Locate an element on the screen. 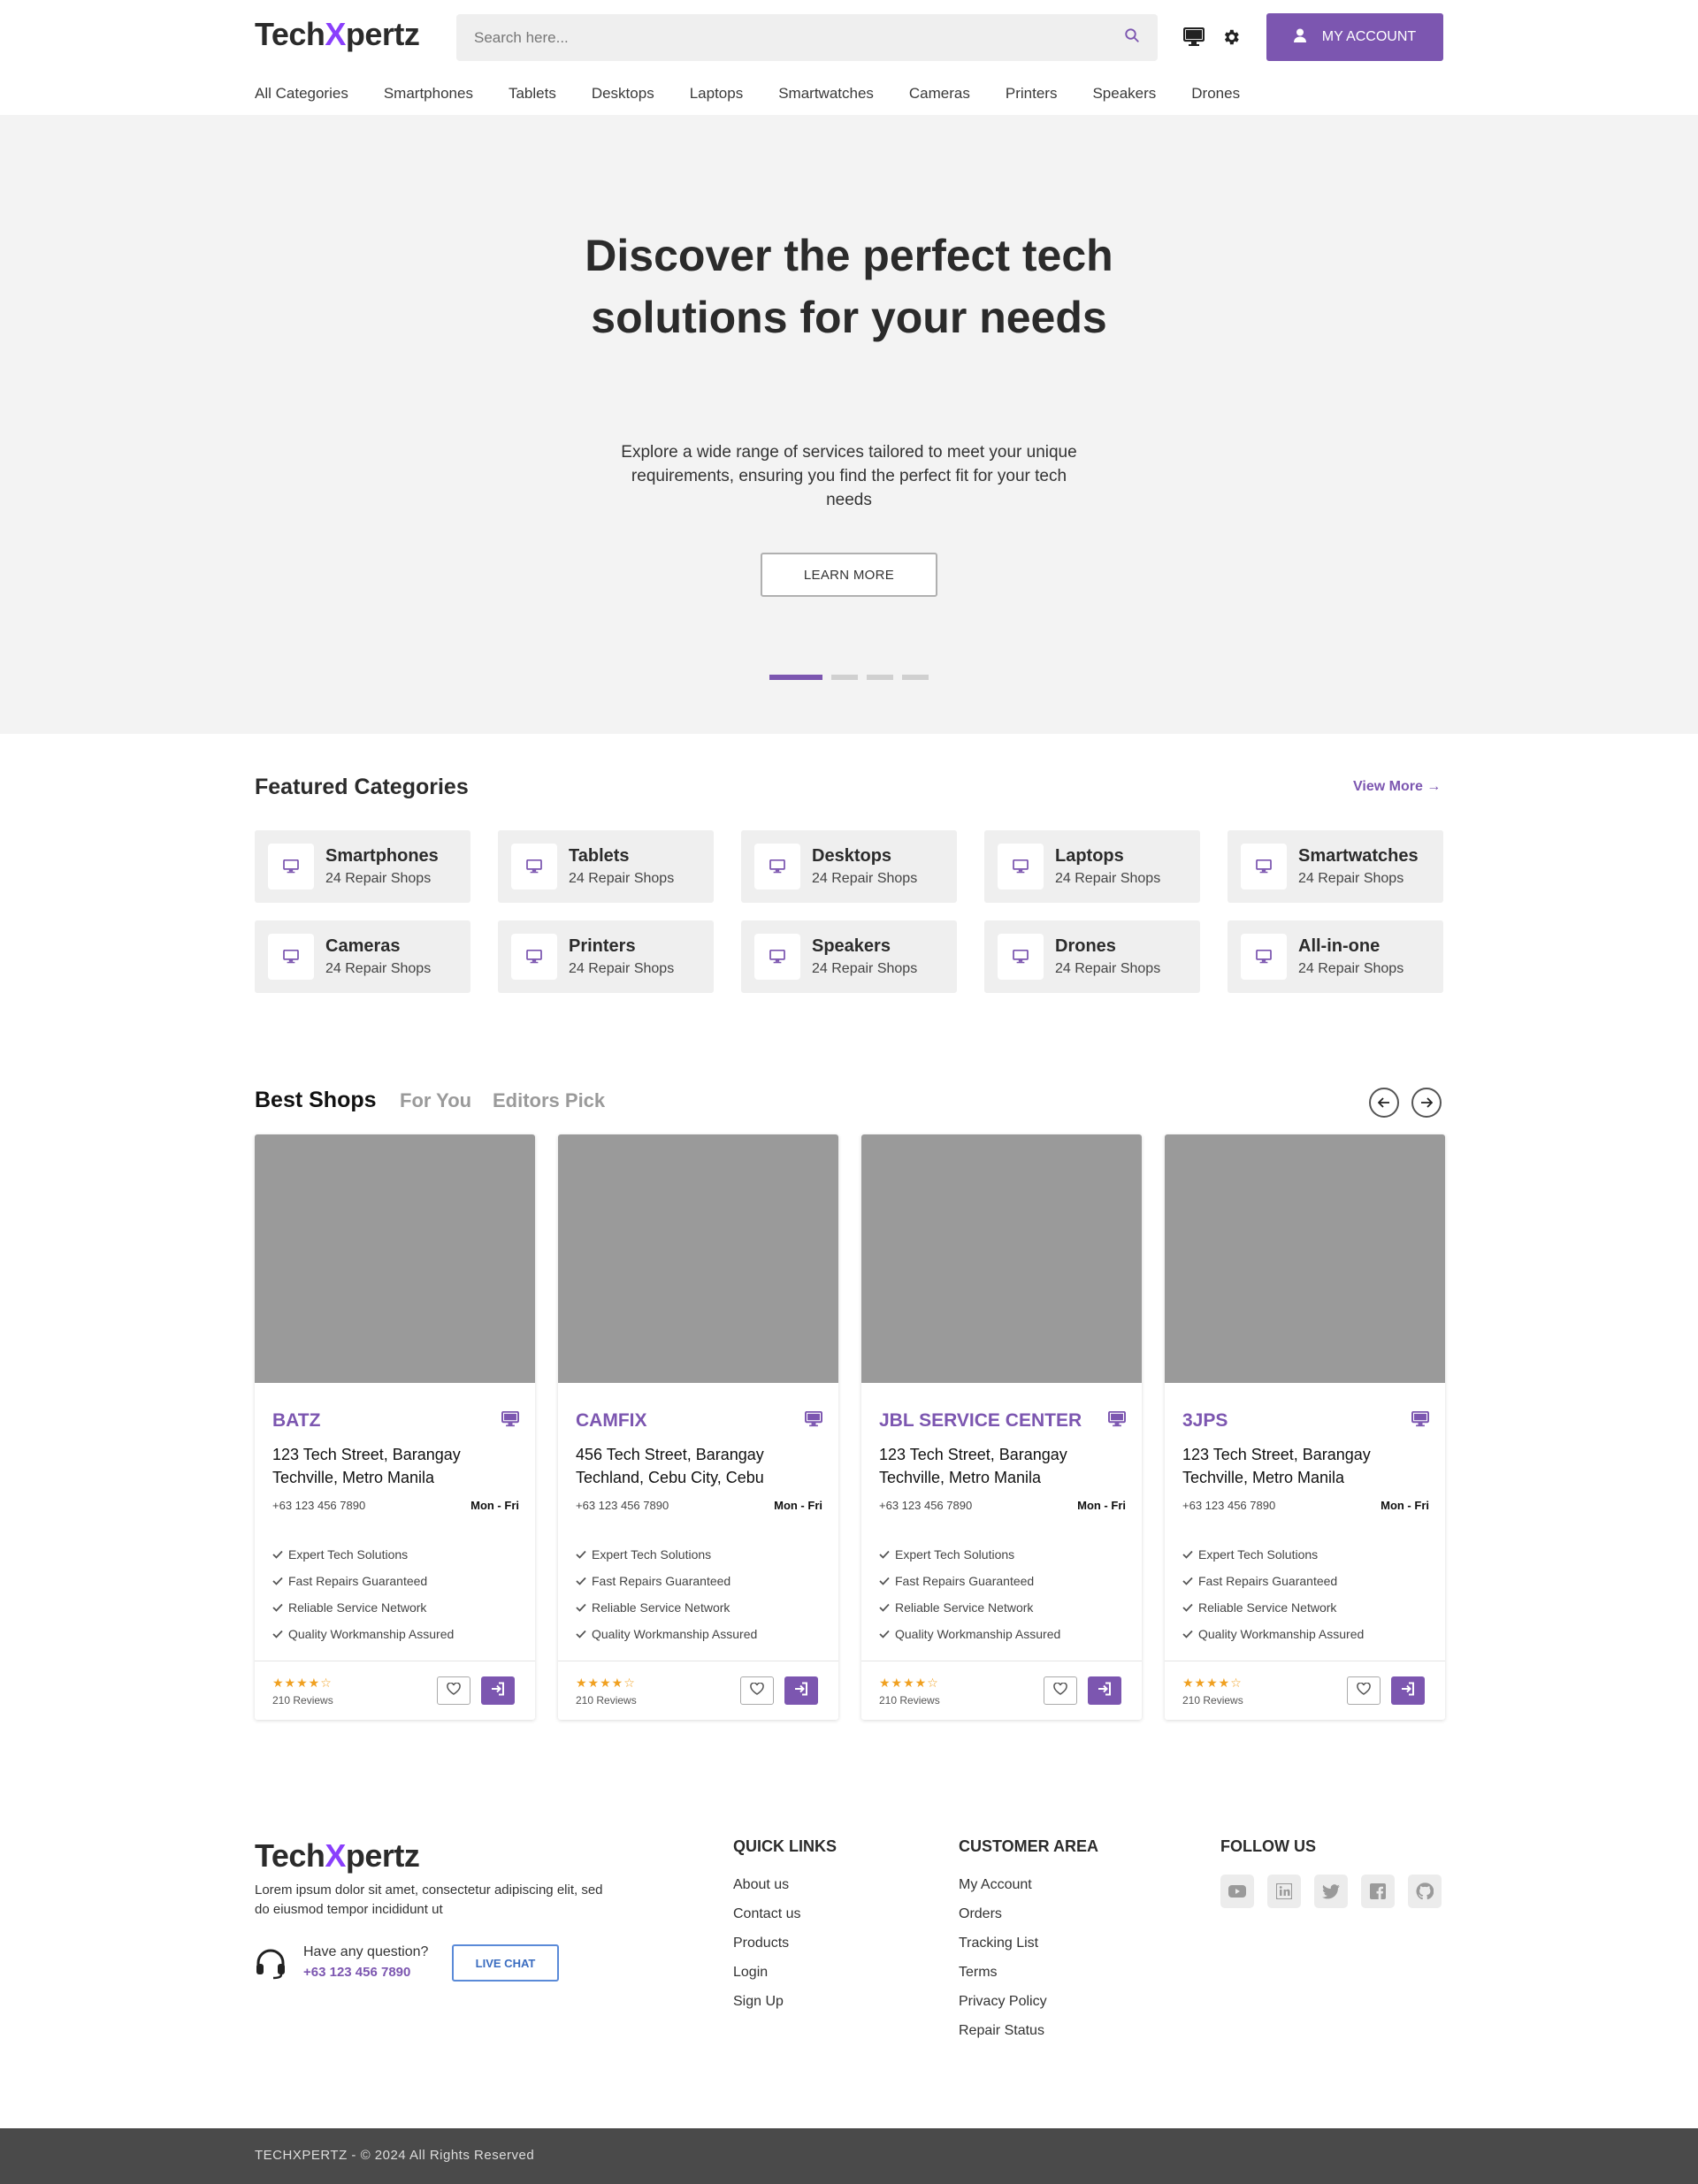  footer-link-repair-status: Repair Status is located at coordinates (1003, 2037).